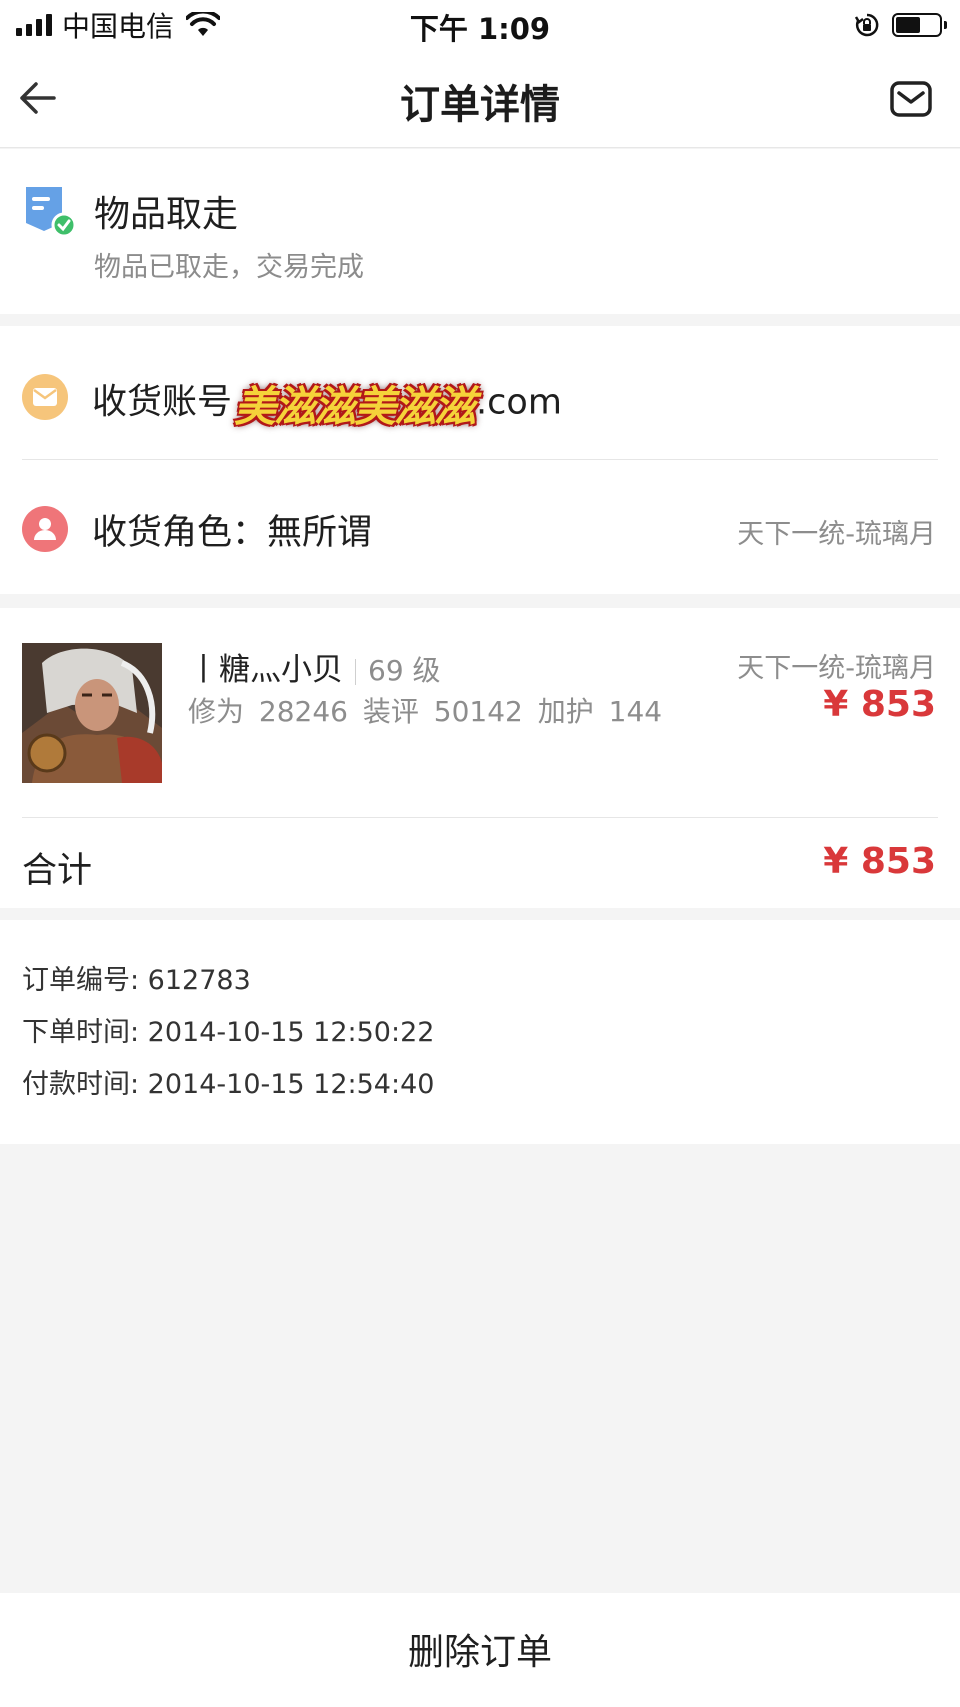 This screenshot has width=960, height=1707. Describe the element at coordinates (57, 871) in the screenshot. I see `total-label: 合计` at that location.